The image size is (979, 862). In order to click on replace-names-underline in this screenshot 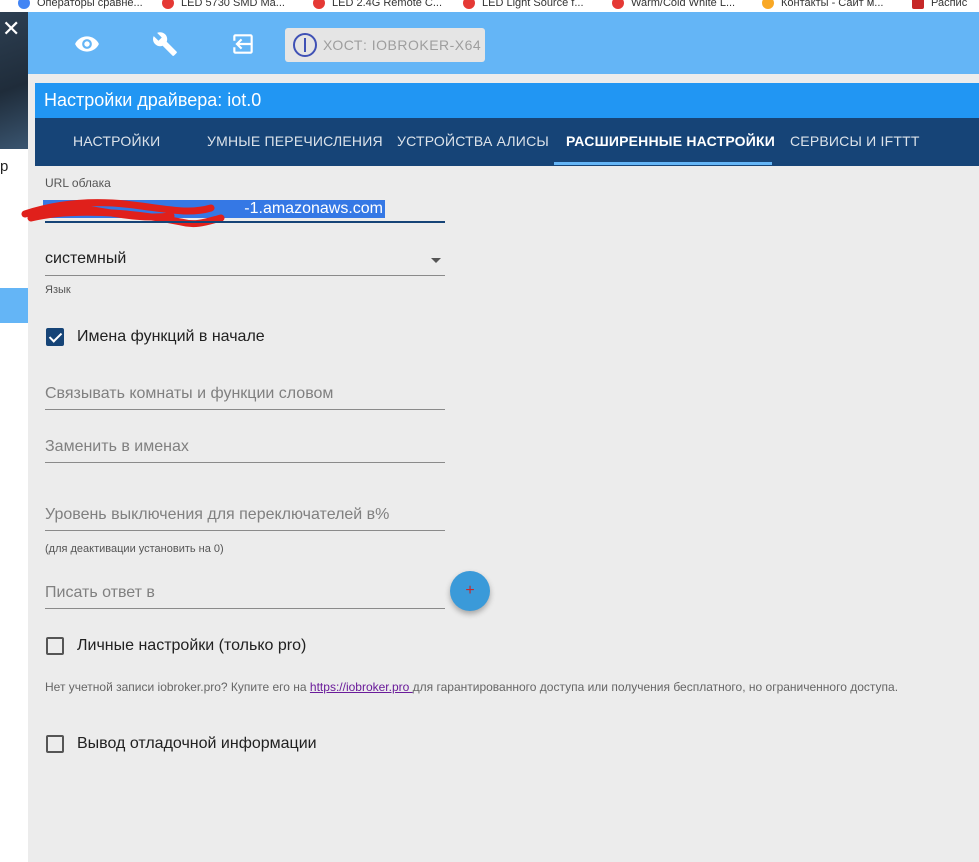, I will do `click(245, 462)`.